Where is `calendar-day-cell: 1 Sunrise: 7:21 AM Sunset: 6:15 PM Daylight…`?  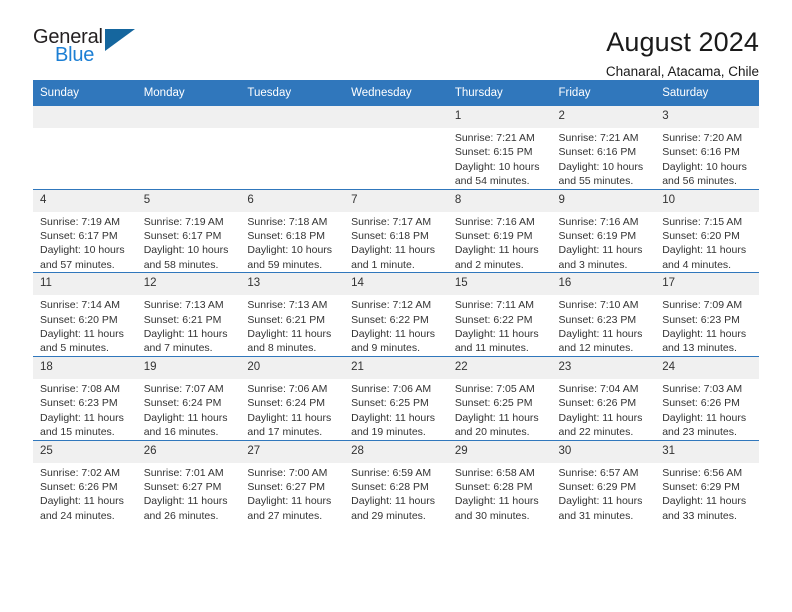
calendar-day-cell: 1 Sunrise: 7:21 AM Sunset: 6:15 PM Daylight… is located at coordinates (499, 148).